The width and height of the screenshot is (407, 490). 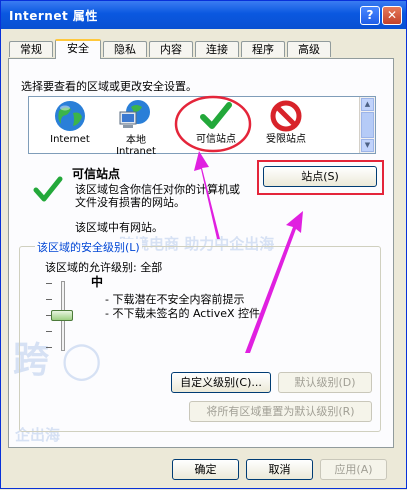 What do you see at coordinates (78, 49) in the screenshot?
I see `tab-security: 安全` at bounding box center [78, 49].